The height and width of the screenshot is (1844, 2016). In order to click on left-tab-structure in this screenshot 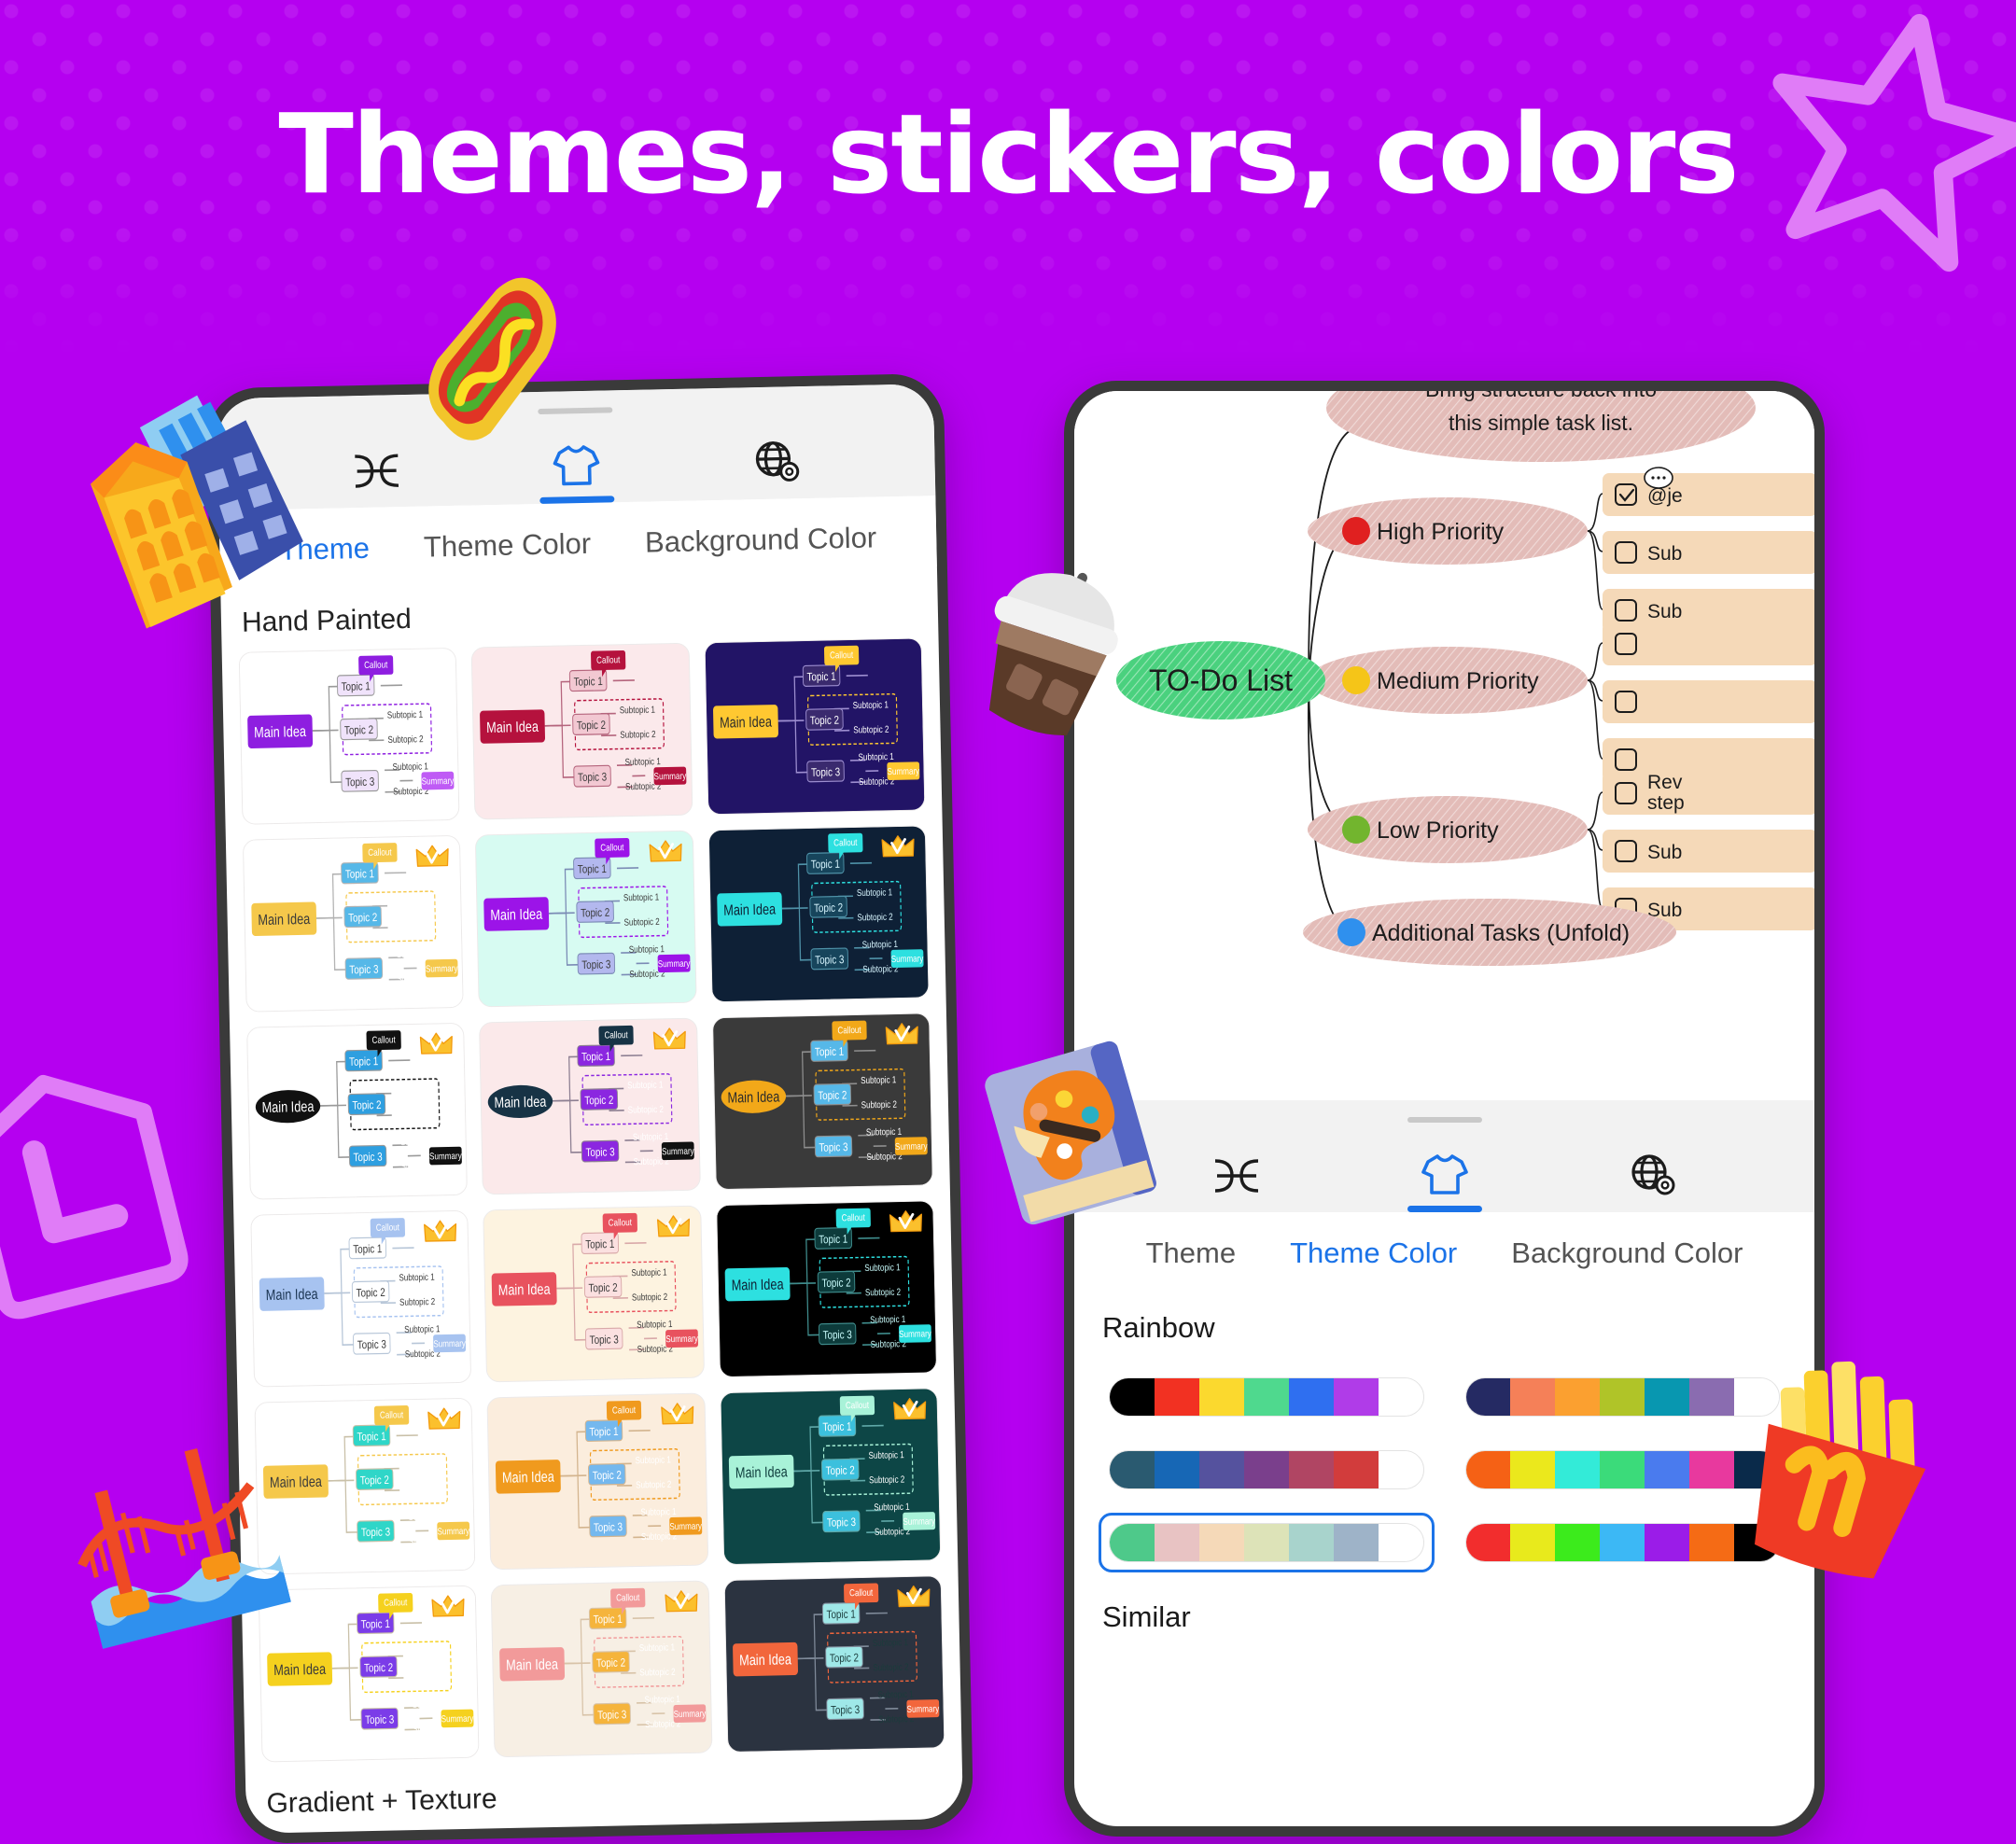, I will do `click(377, 478)`.